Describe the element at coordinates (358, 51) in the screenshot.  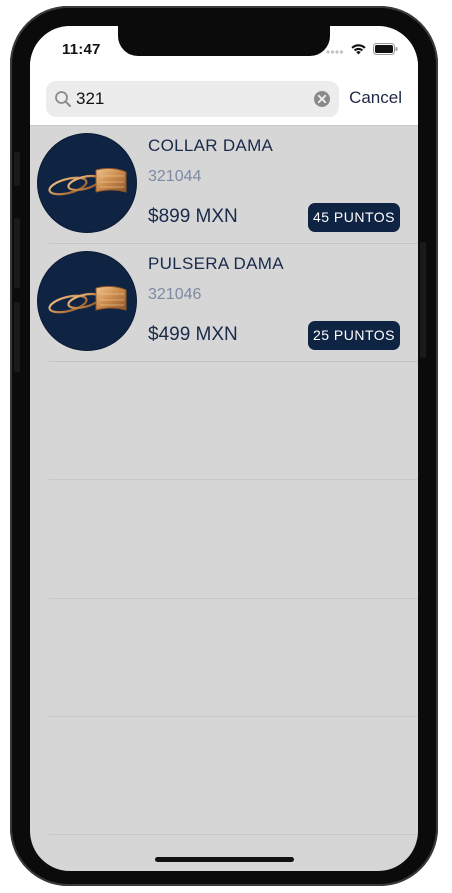
I see `wifi-icon` at that location.